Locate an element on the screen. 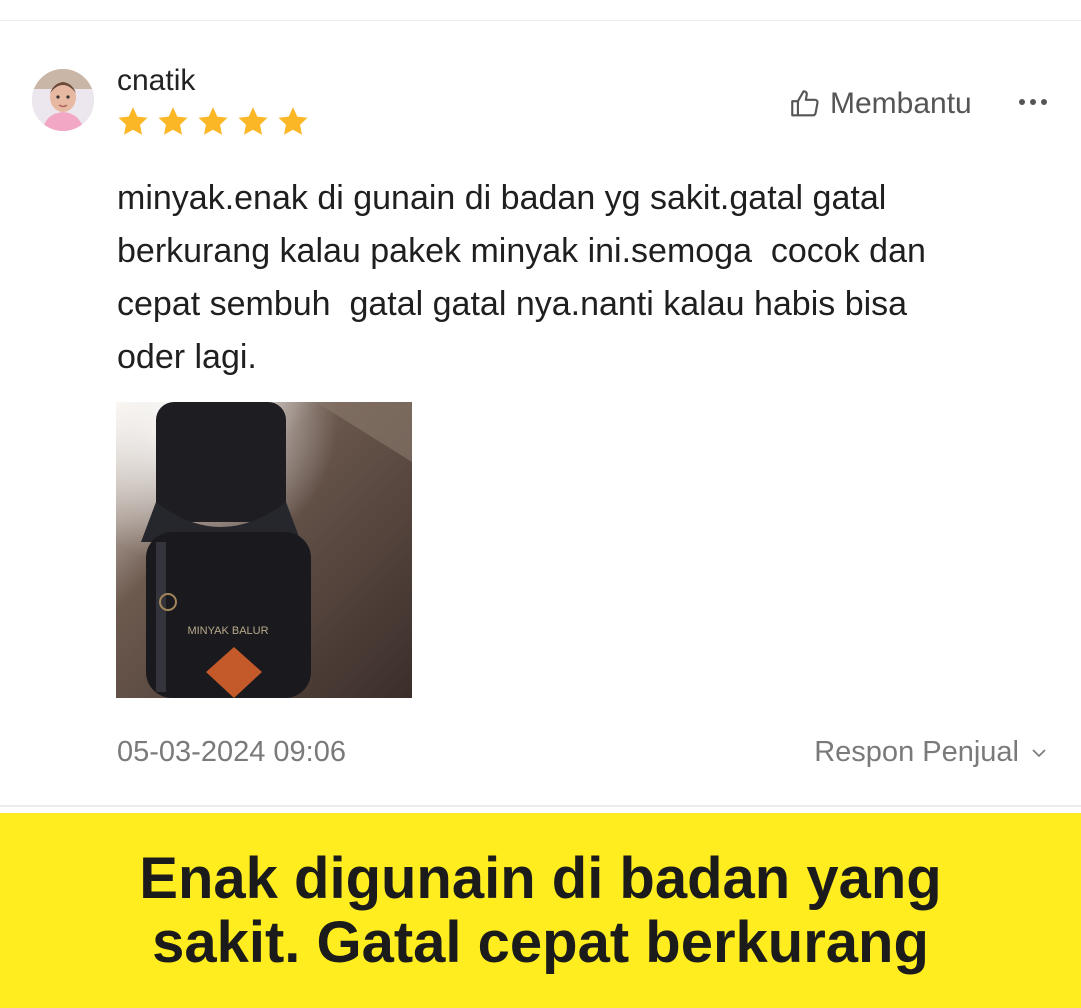  more-horizontal-icon is located at coordinates (1022, 102).